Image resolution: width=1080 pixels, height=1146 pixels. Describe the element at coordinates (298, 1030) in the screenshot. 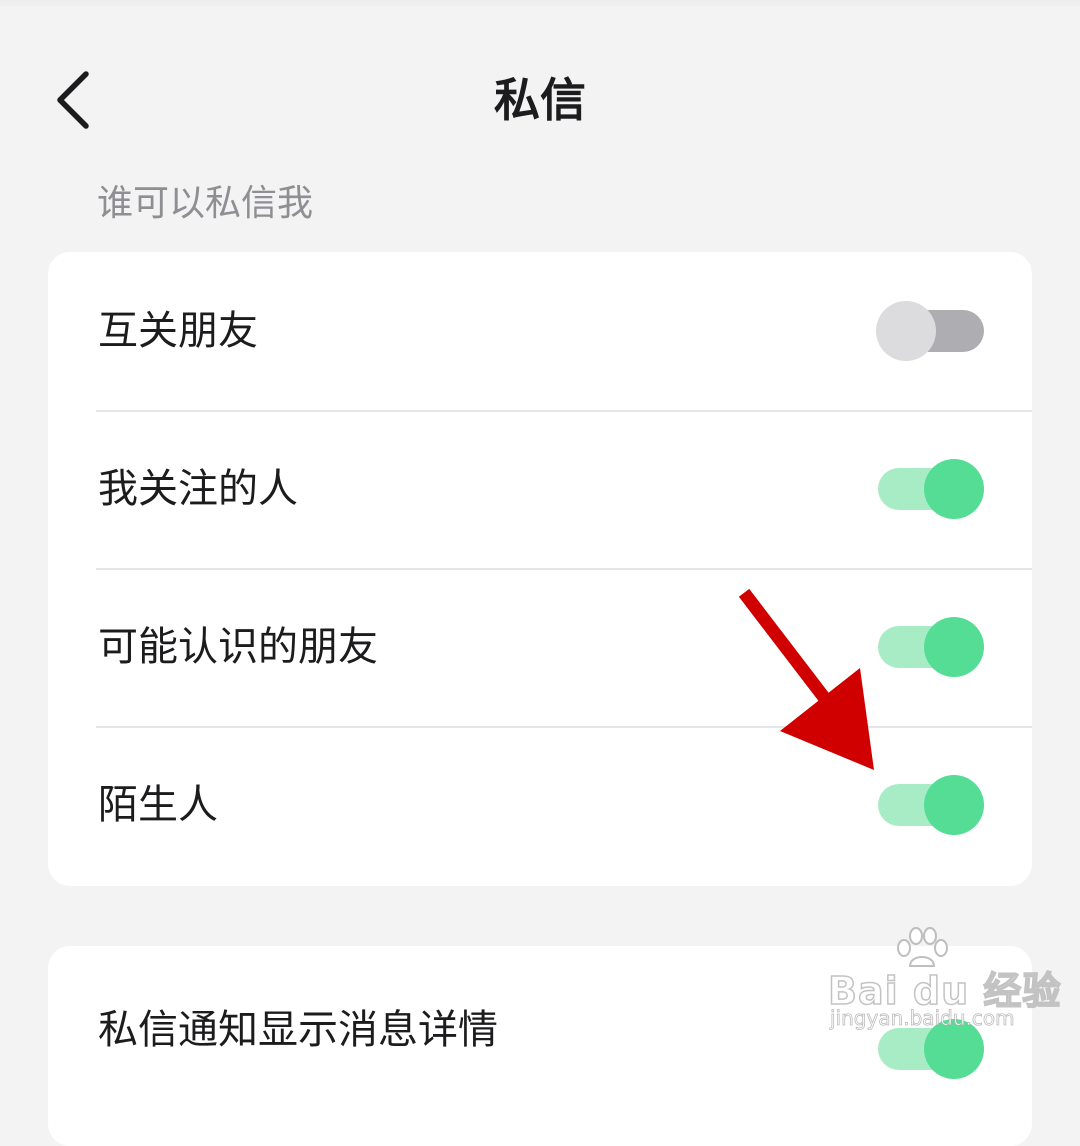

I see `option-label: 私信通知显示消息详情` at that location.